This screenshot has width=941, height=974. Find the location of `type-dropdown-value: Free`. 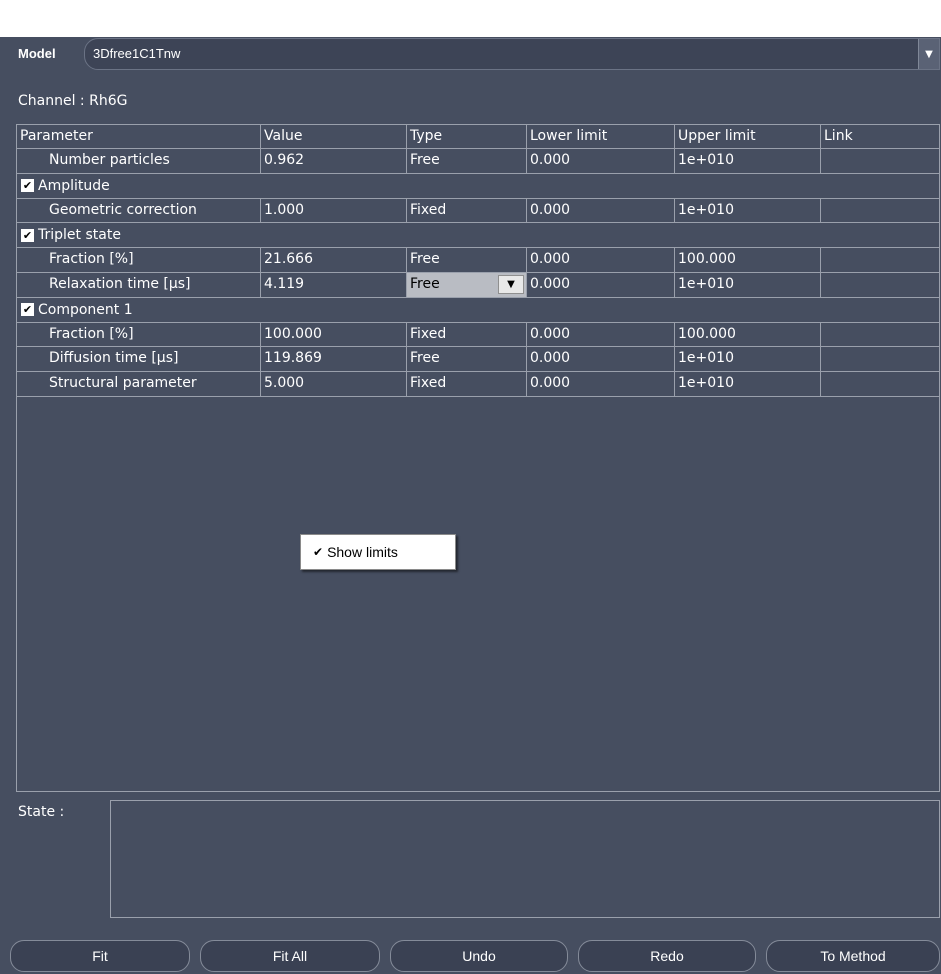

type-dropdown-value: Free is located at coordinates (425, 283).